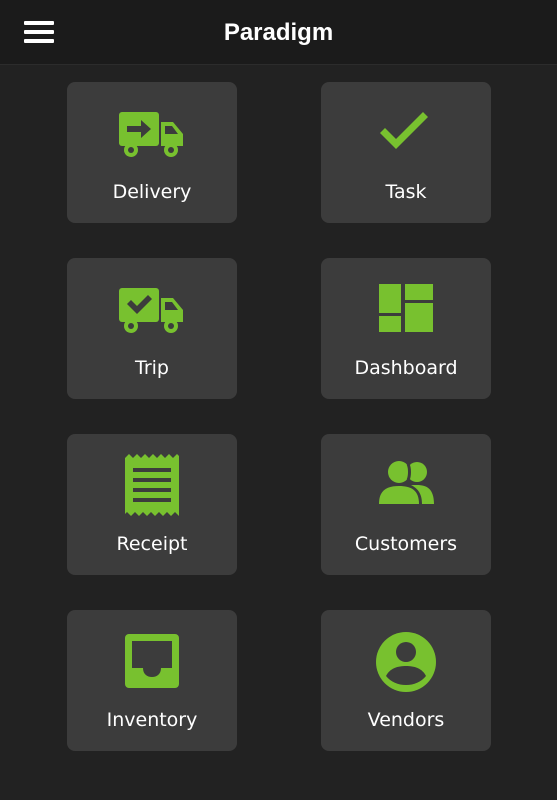 This screenshot has width=557, height=800. What do you see at coordinates (406, 368) in the screenshot?
I see `tile-label: Dashboard` at bounding box center [406, 368].